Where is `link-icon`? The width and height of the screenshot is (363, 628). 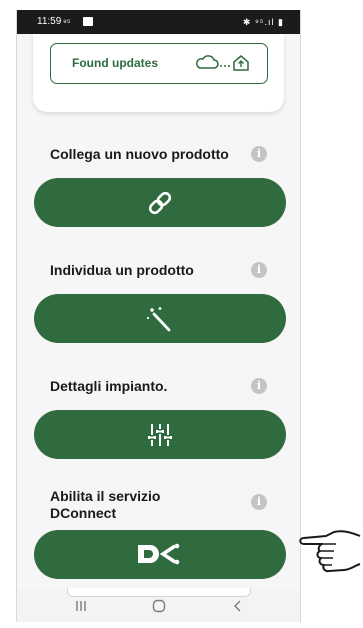 link-icon is located at coordinates (160, 203).